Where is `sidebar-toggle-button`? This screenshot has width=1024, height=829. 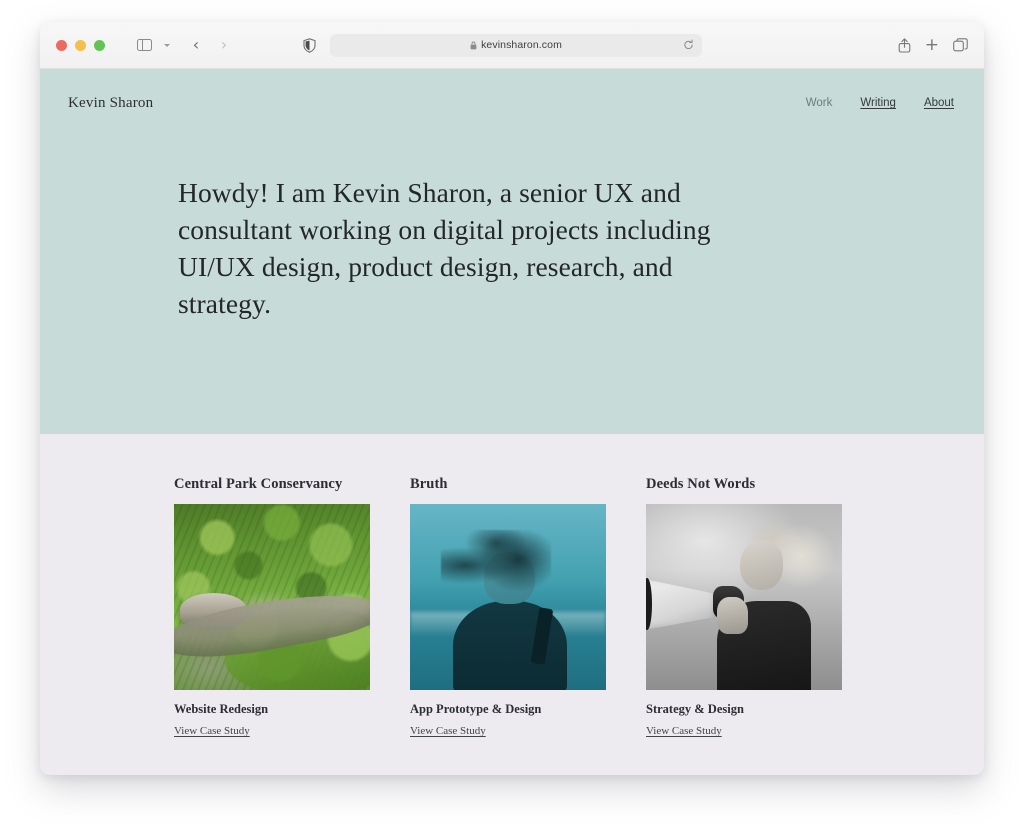
sidebar-toggle-button is located at coordinates (144, 45).